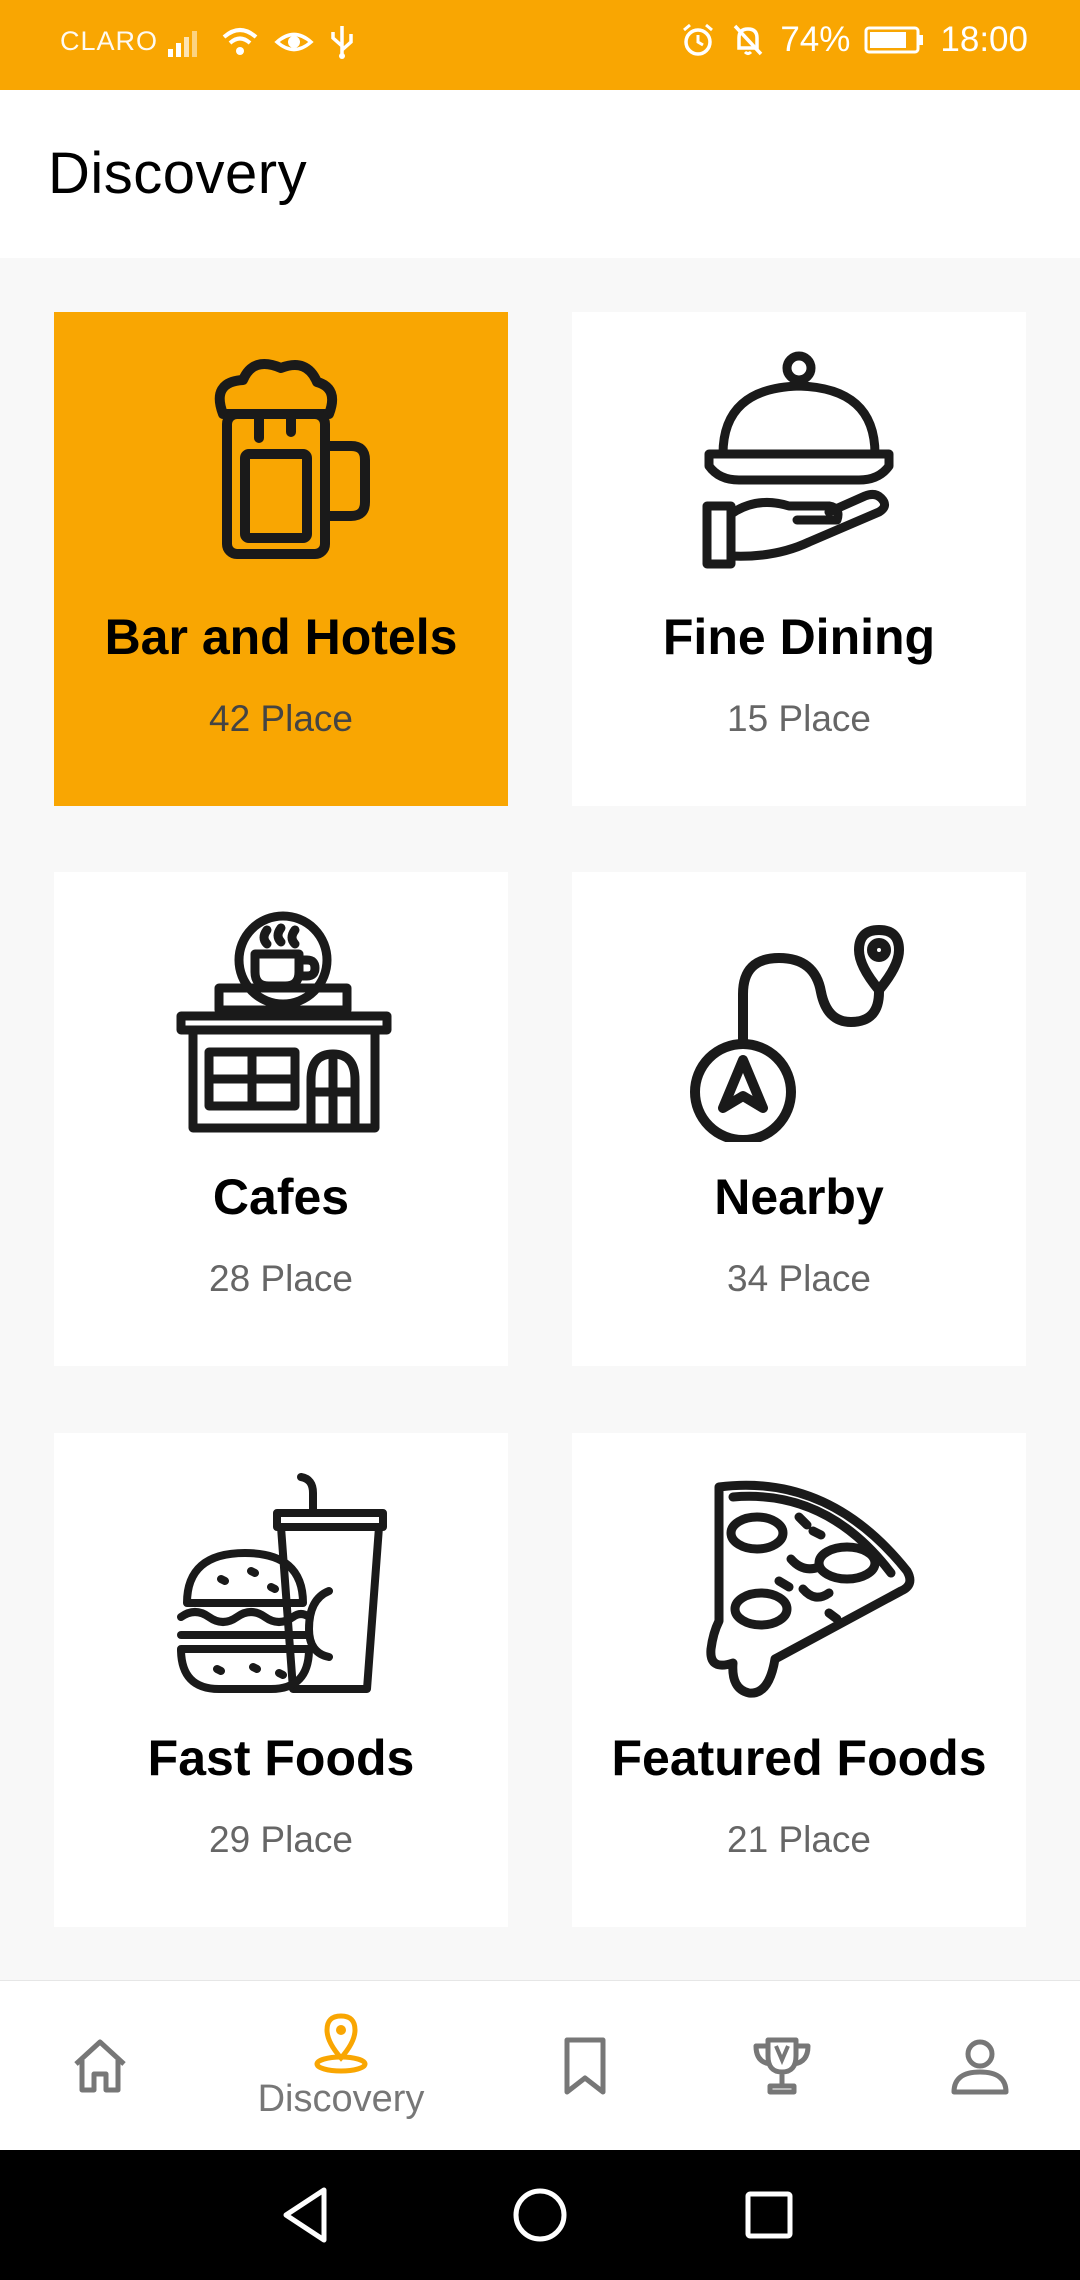  Describe the element at coordinates (799, 462) in the screenshot. I see `cloche-hand-icon` at that location.